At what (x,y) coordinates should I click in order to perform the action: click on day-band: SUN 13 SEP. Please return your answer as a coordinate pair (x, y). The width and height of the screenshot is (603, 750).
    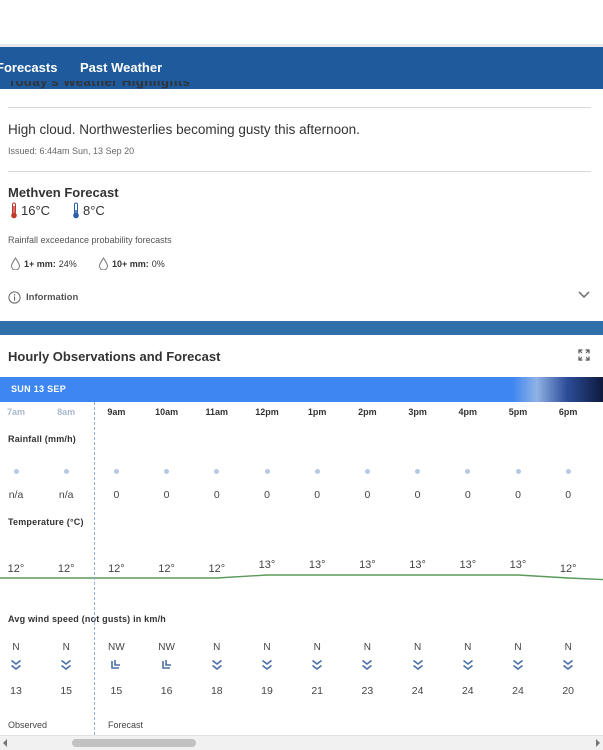
    Looking at the image, I should click on (301, 389).